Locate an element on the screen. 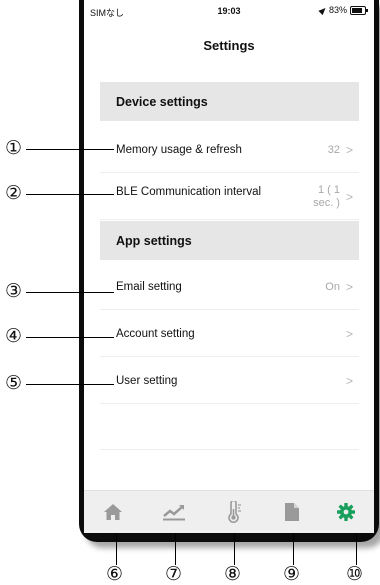 The width and height of the screenshot is (380, 585). document-icon is located at coordinates (292, 512).